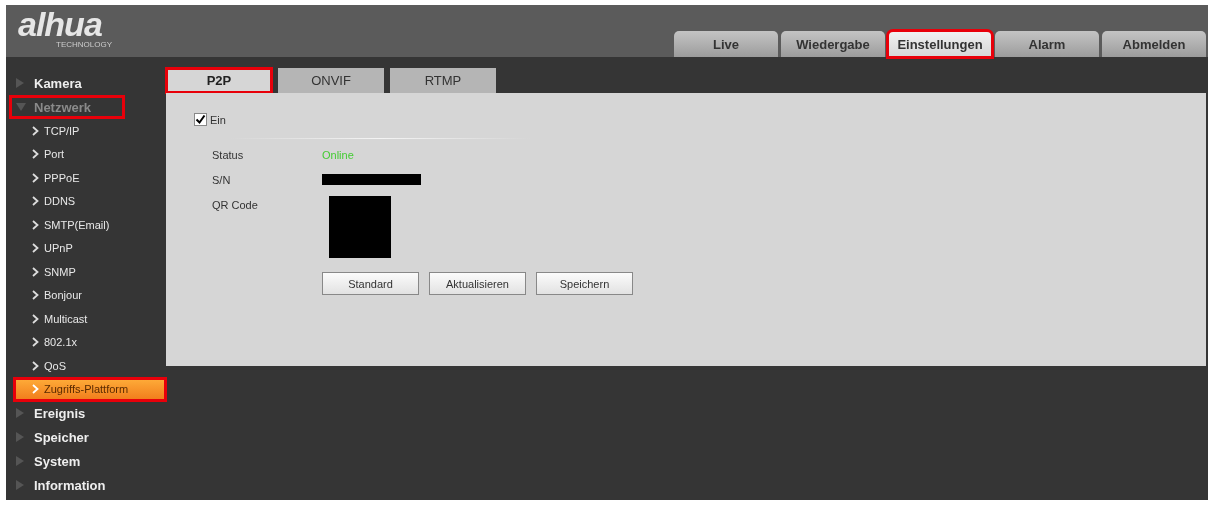 Image resolution: width=1214 pixels, height=506 pixels. Describe the element at coordinates (86, 178) in the screenshot. I see `sidebar-subitem: PPPoE` at that location.